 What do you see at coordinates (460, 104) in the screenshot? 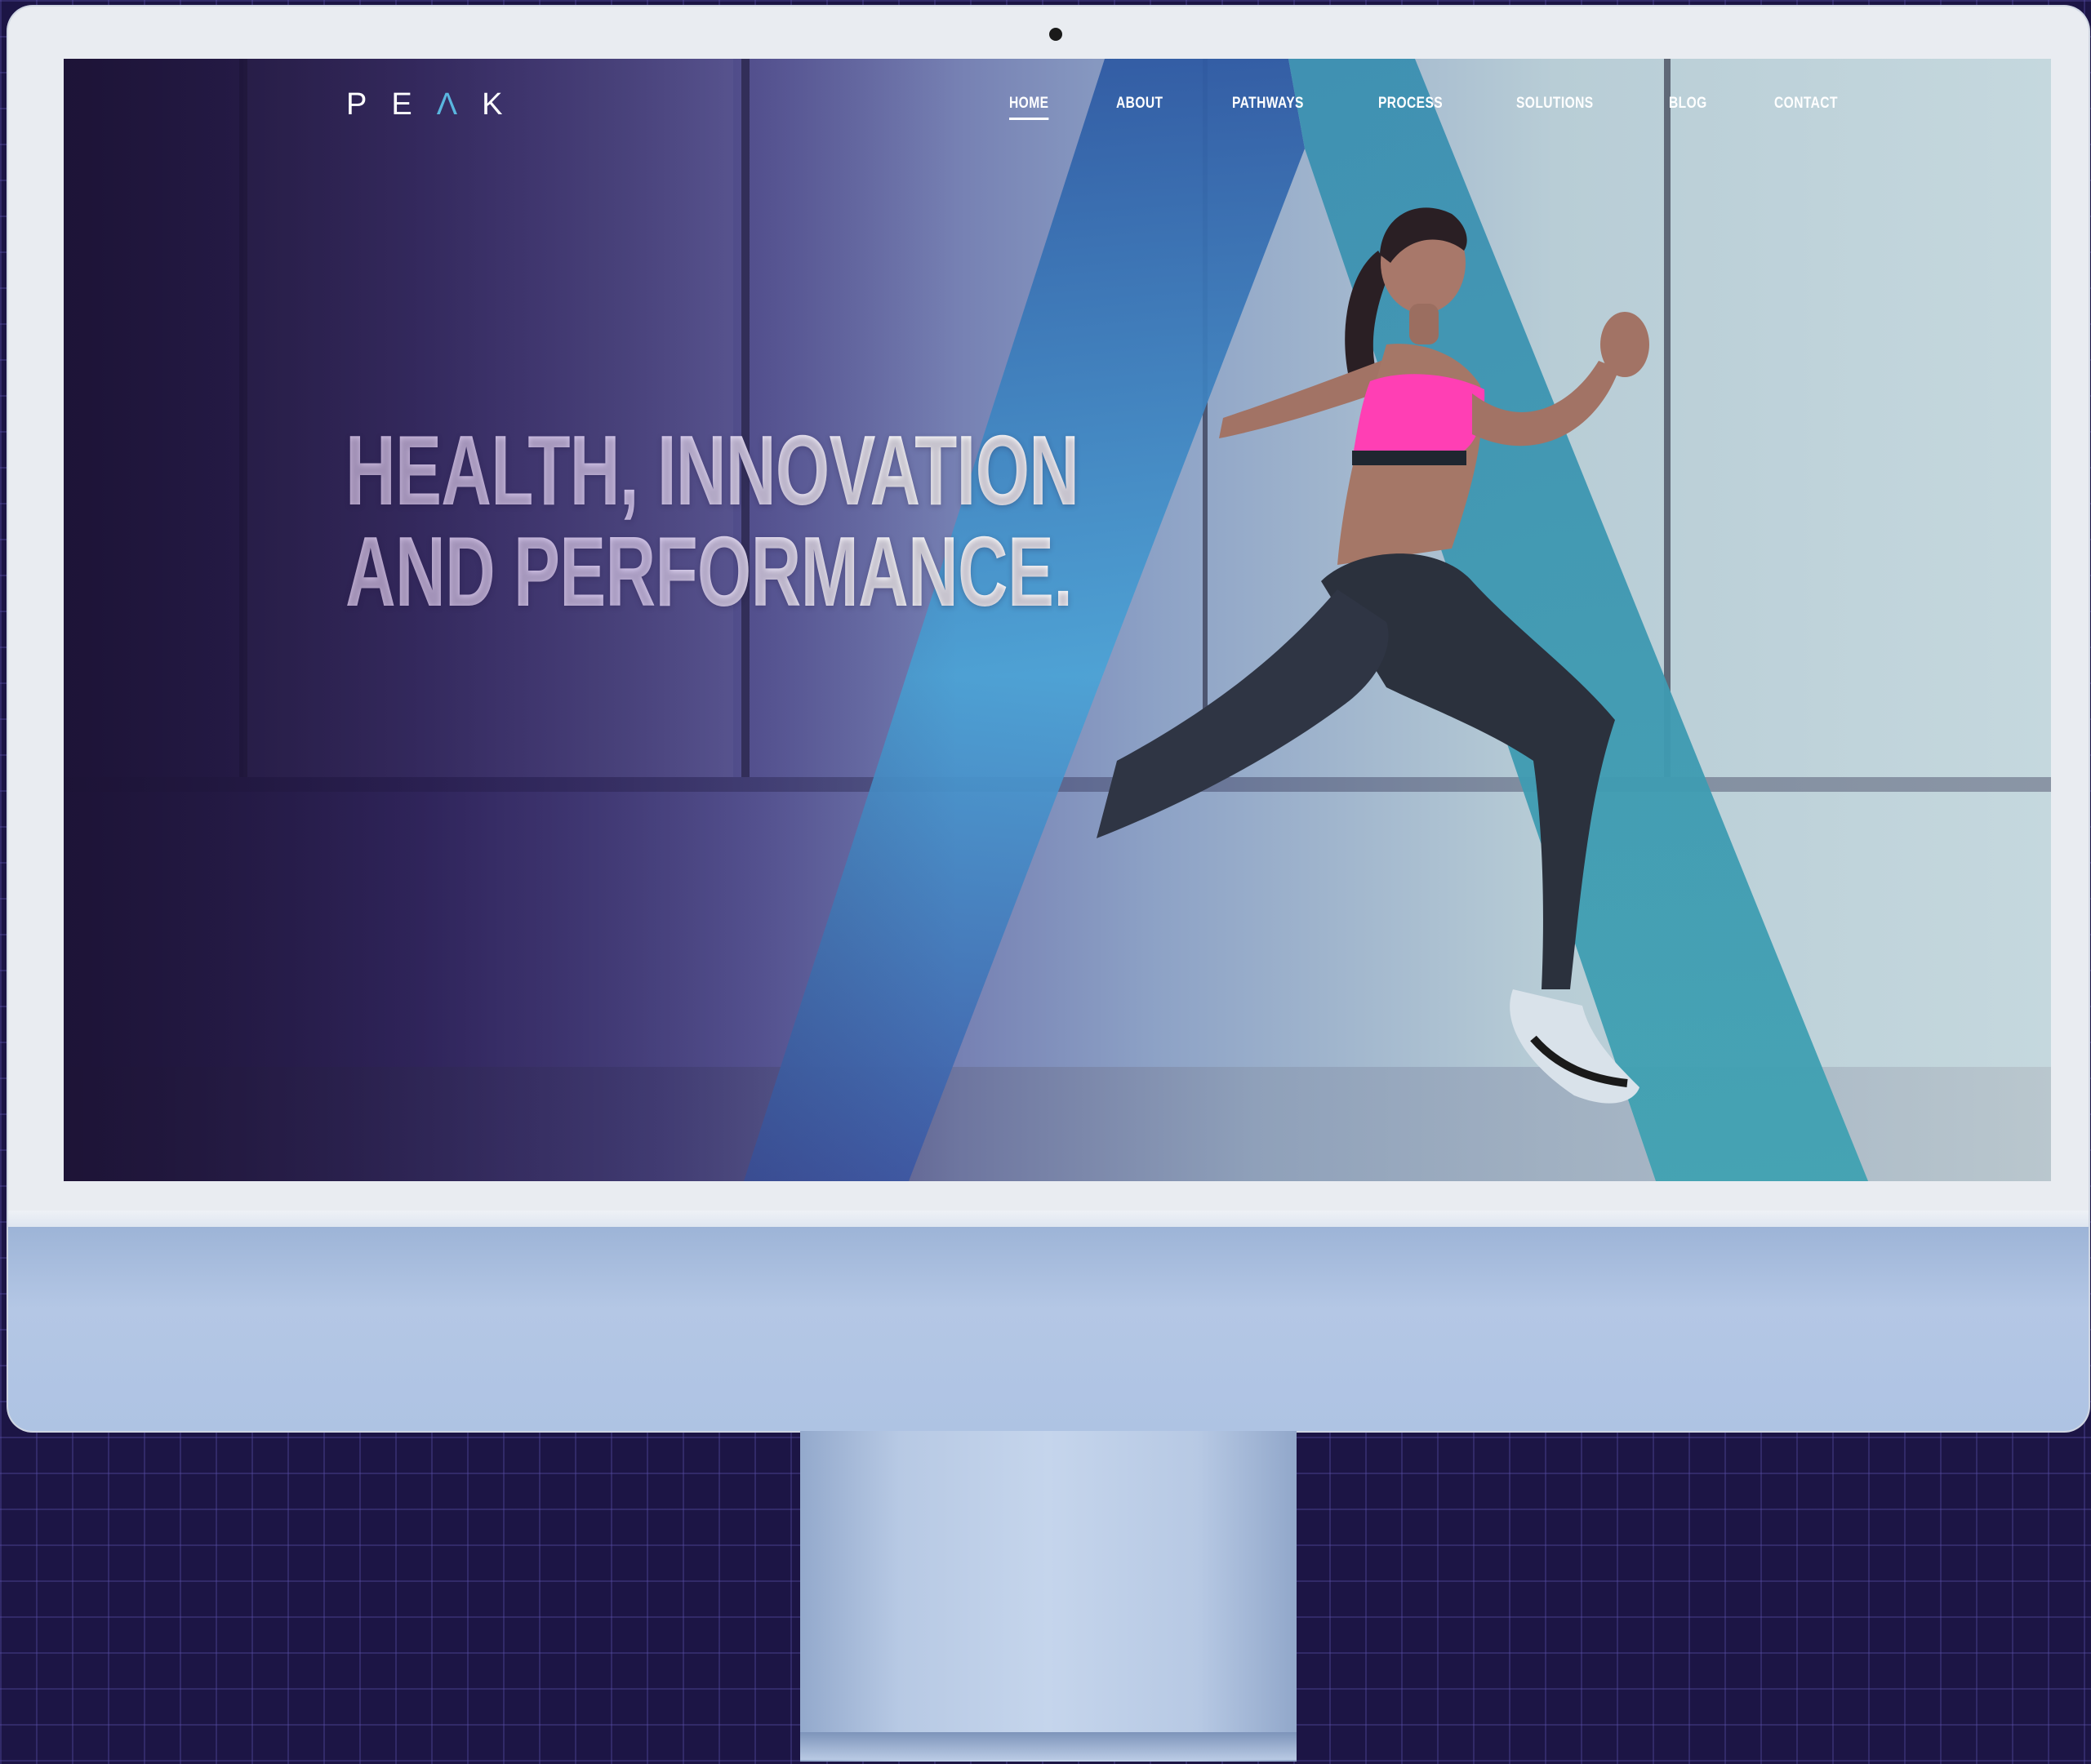
I see `logo-accent-letter: Λ` at bounding box center [460, 104].